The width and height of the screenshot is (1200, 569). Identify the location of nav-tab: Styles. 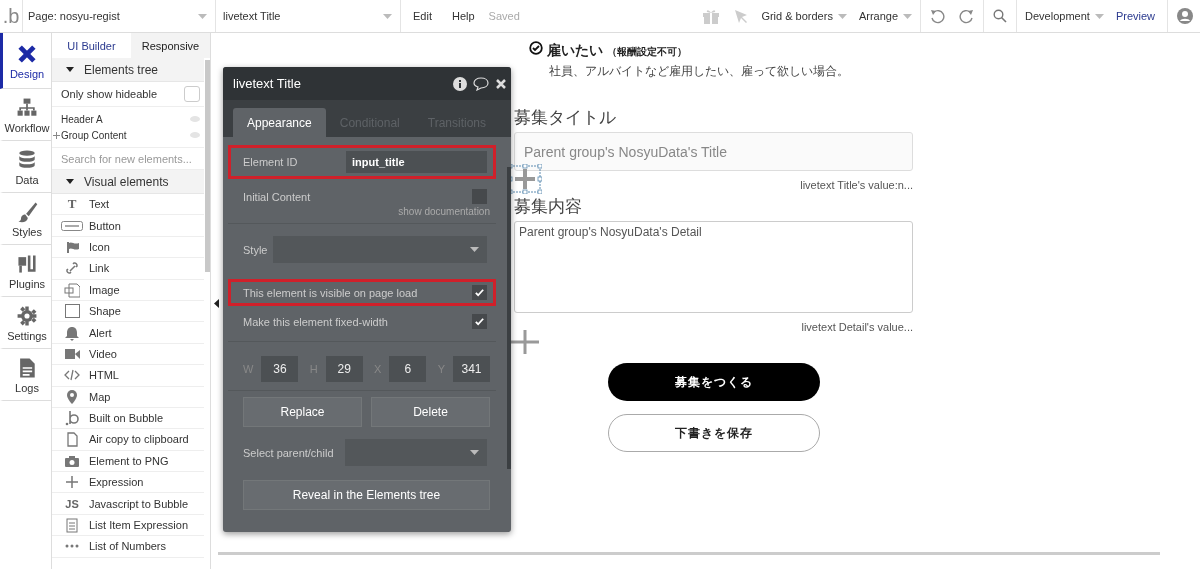
(25, 219).